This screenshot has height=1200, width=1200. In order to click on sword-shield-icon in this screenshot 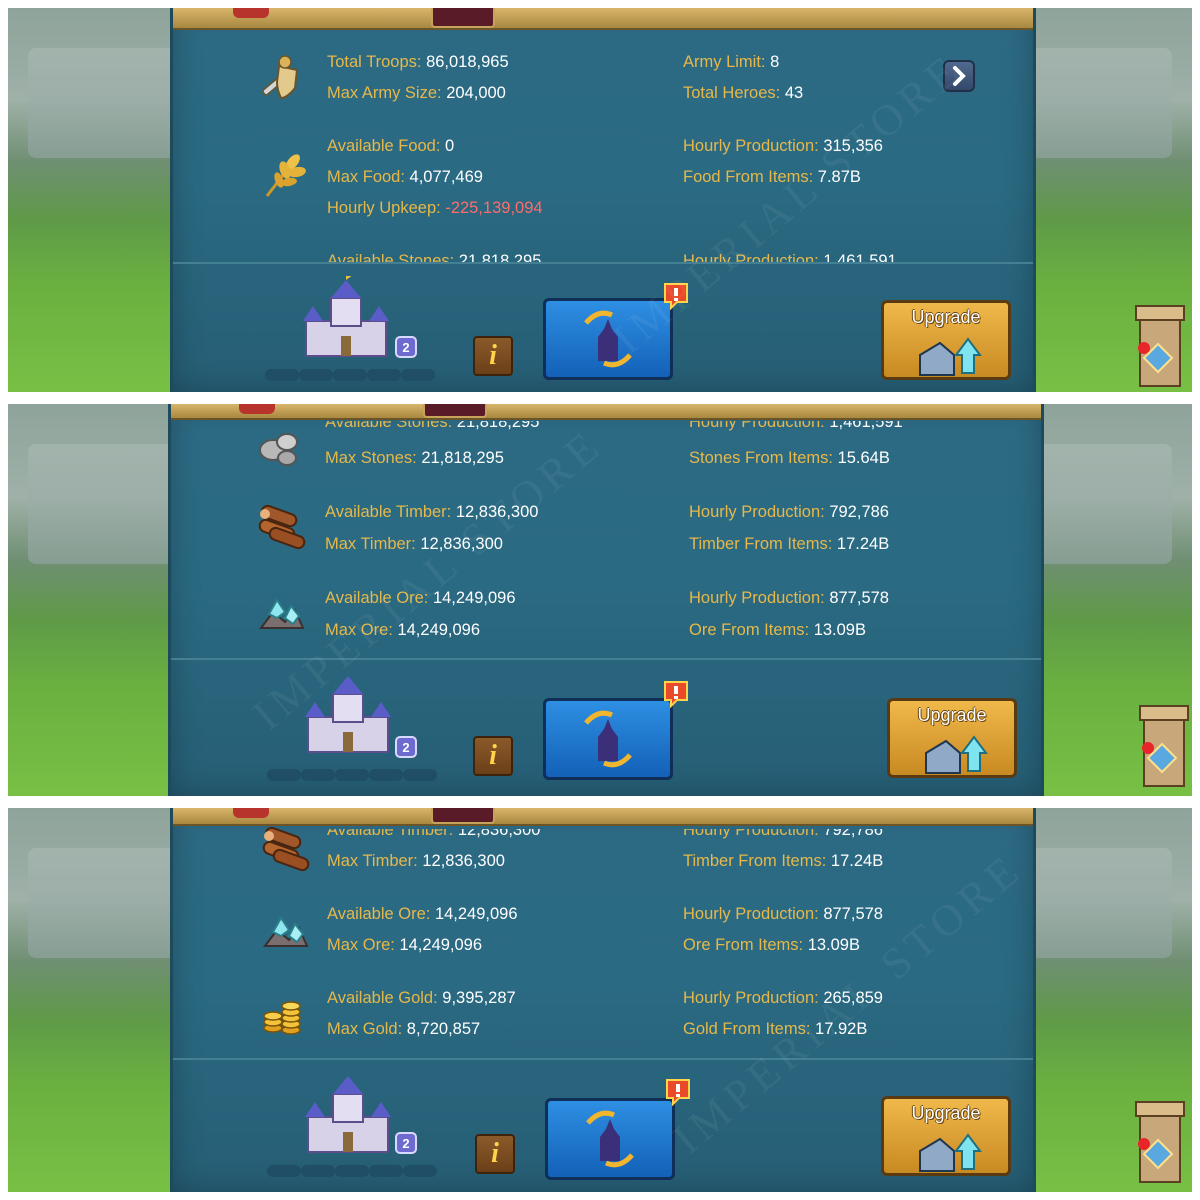, I will do `click(280, 77)`.